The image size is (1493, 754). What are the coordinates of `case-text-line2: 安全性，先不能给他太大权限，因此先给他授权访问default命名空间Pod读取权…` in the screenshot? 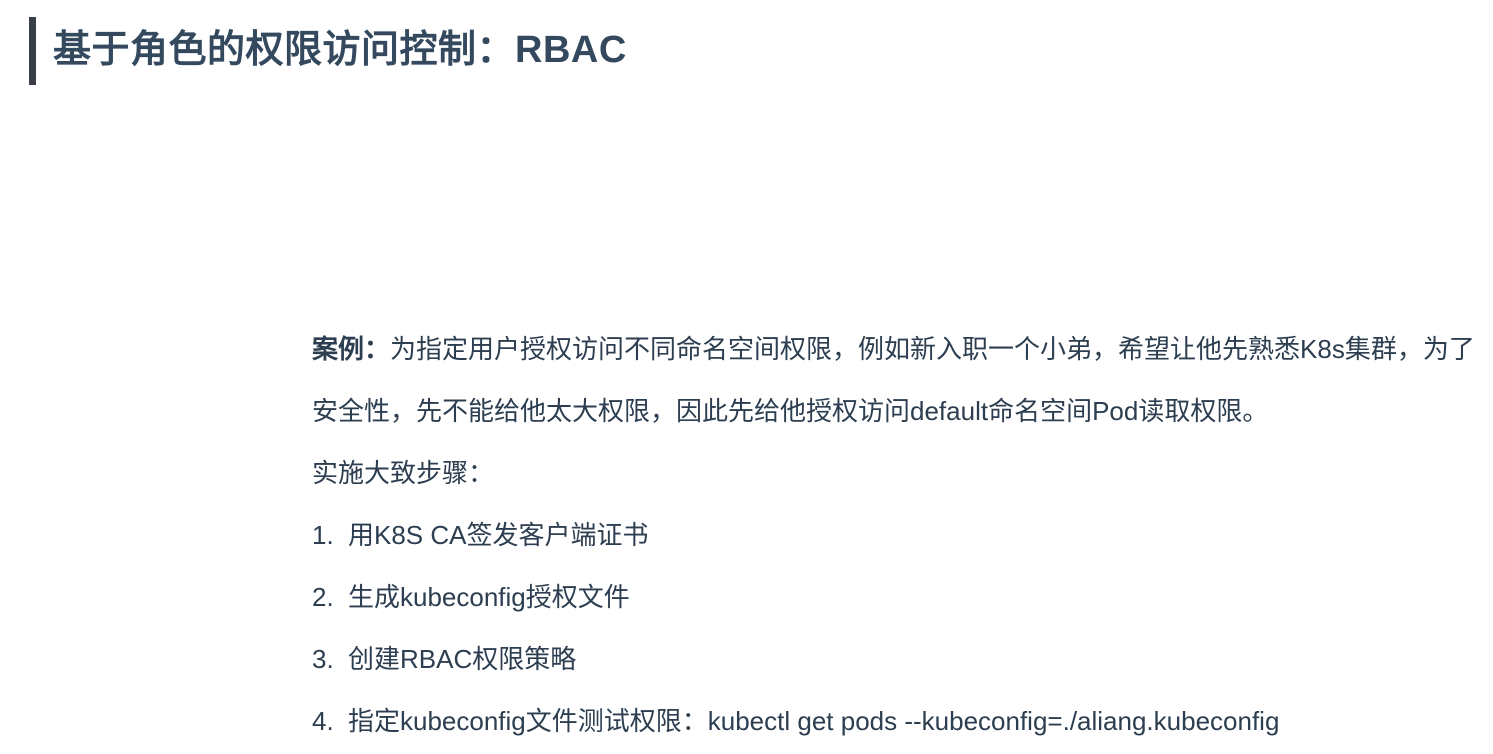 It's located at (790, 411).